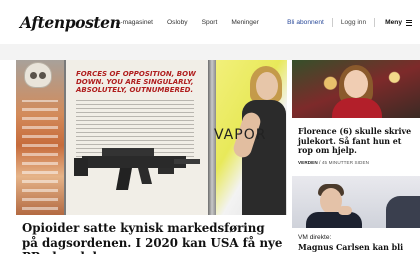 Image resolution: width=420 pixels, height=254 pixels. Describe the element at coordinates (357, 108) in the screenshot. I see `girl-dress` at that location.